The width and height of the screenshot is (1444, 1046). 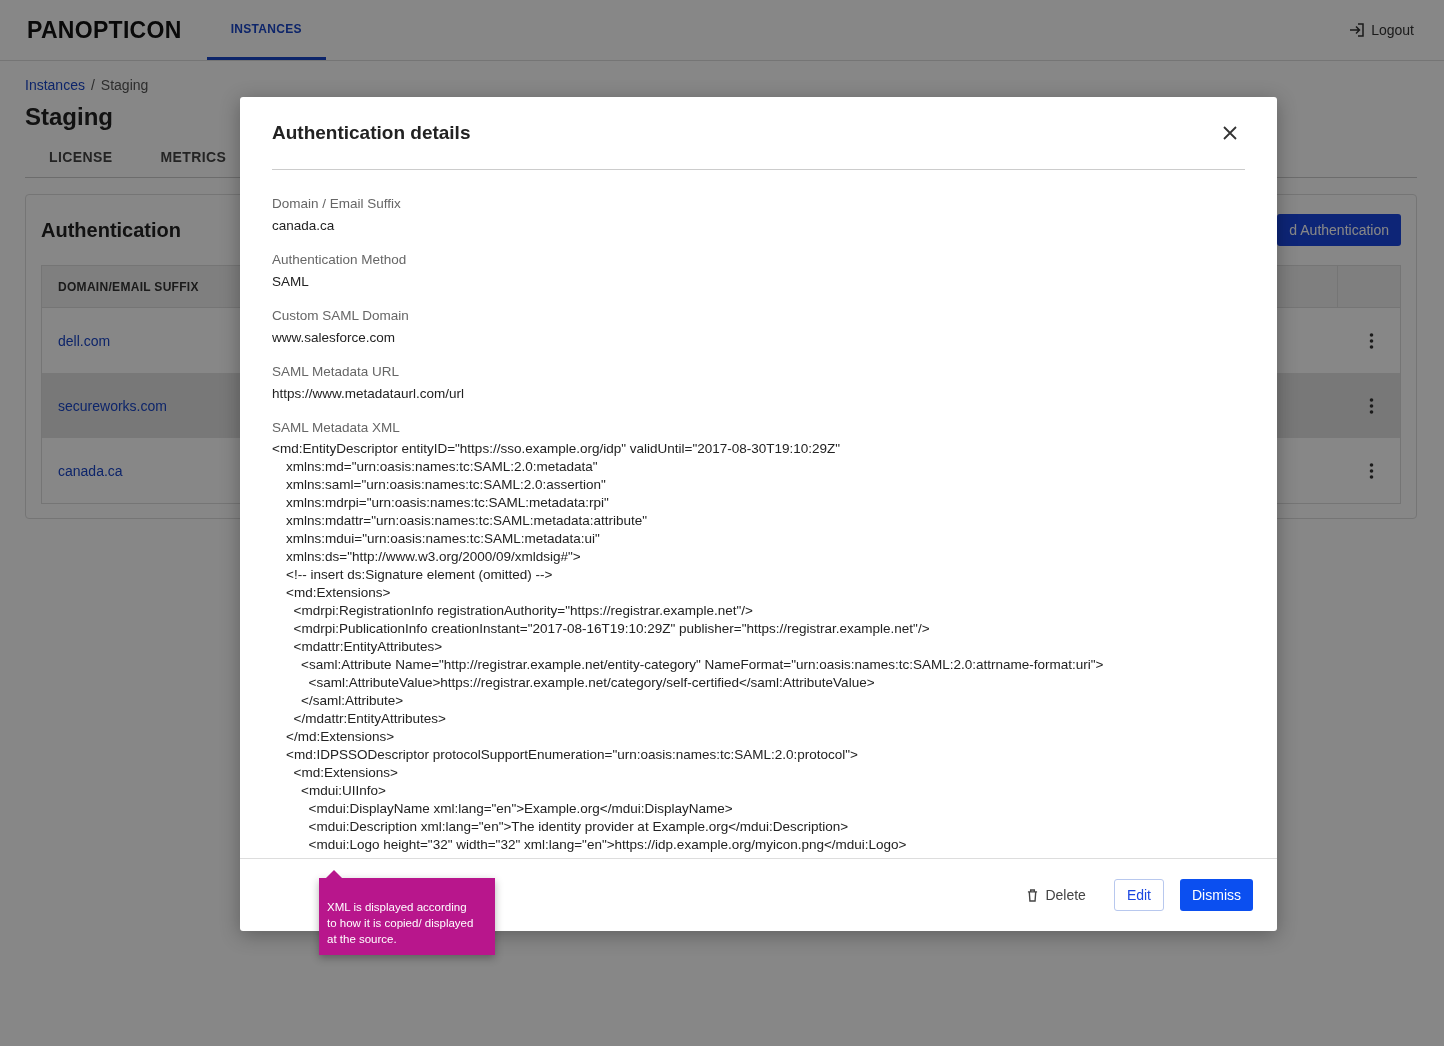 I want to click on xml-line: <md:IDPSSODescriptor protocolSupportEnumeration="urn:oasis:names:tc:SAML:2.0:protocol">, so click(x=572, y=755).